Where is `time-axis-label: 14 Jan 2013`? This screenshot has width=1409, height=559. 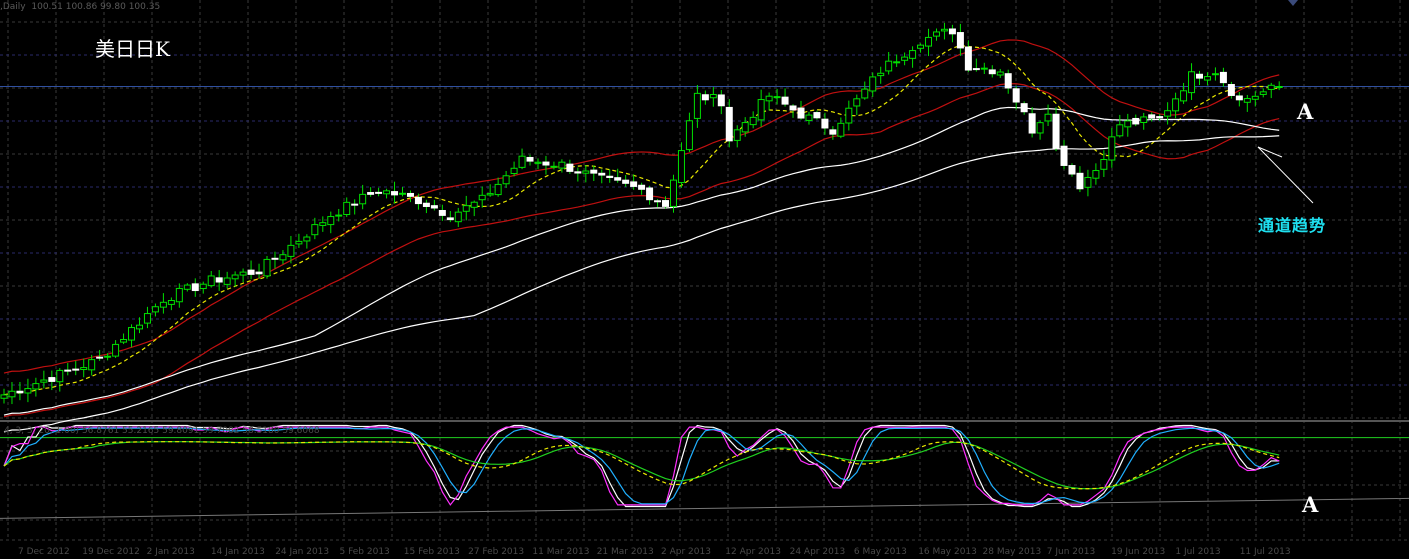
time-axis-label: 14 Jan 2013 is located at coordinates (237, 552).